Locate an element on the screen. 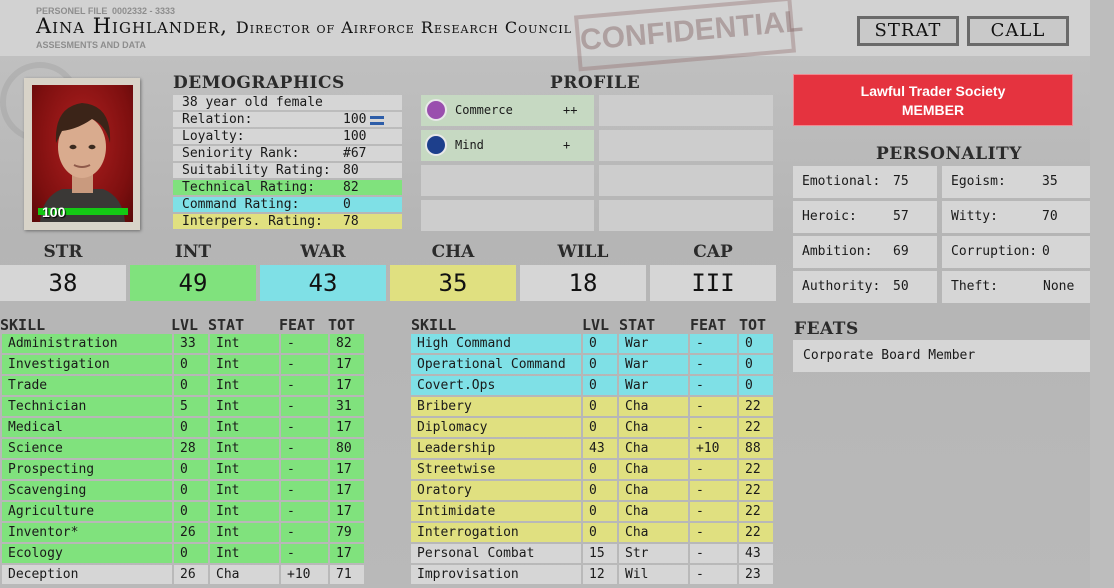  skill-row: Intimidate 0 Cha -22 is located at coordinates (592, 511).